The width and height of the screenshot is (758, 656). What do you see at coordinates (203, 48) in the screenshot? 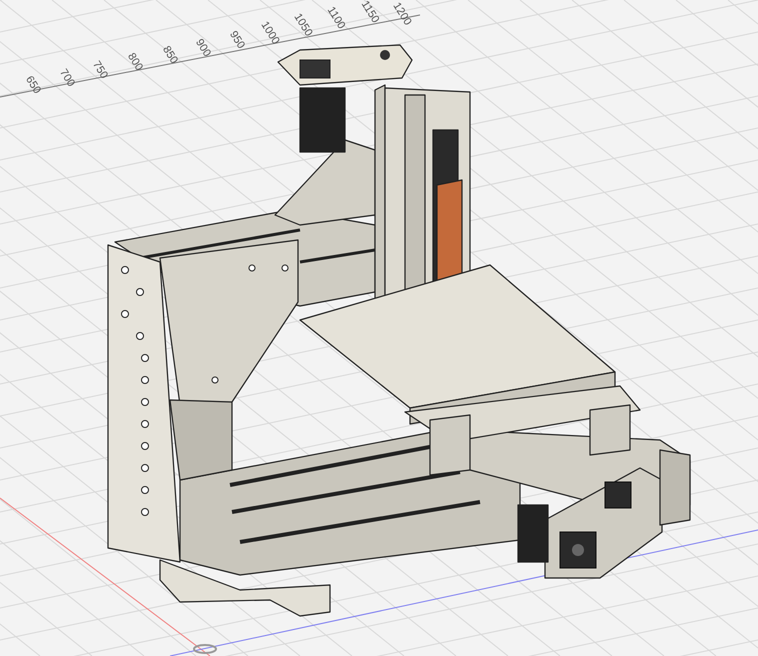
I see `ruler-label: 900` at bounding box center [203, 48].